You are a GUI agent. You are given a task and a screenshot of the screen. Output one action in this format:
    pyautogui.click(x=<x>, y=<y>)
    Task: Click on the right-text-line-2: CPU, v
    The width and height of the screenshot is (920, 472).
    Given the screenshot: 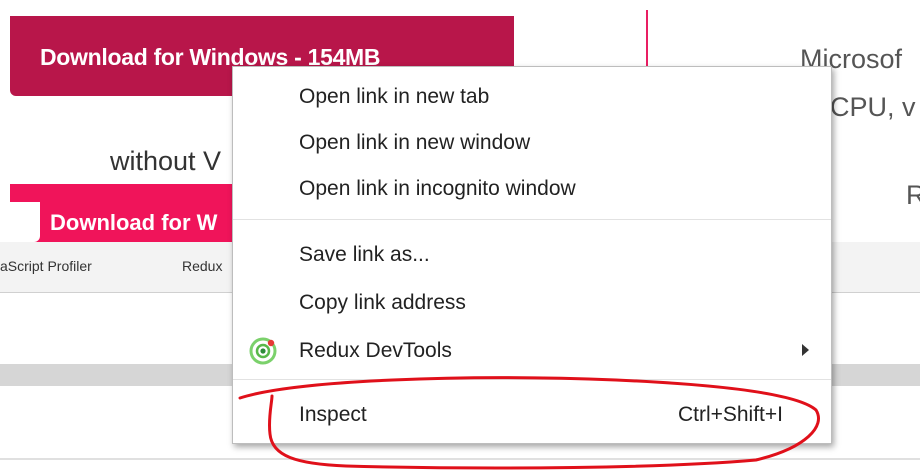 What is the action you would take?
    pyautogui.click(x=873, y=107)
    